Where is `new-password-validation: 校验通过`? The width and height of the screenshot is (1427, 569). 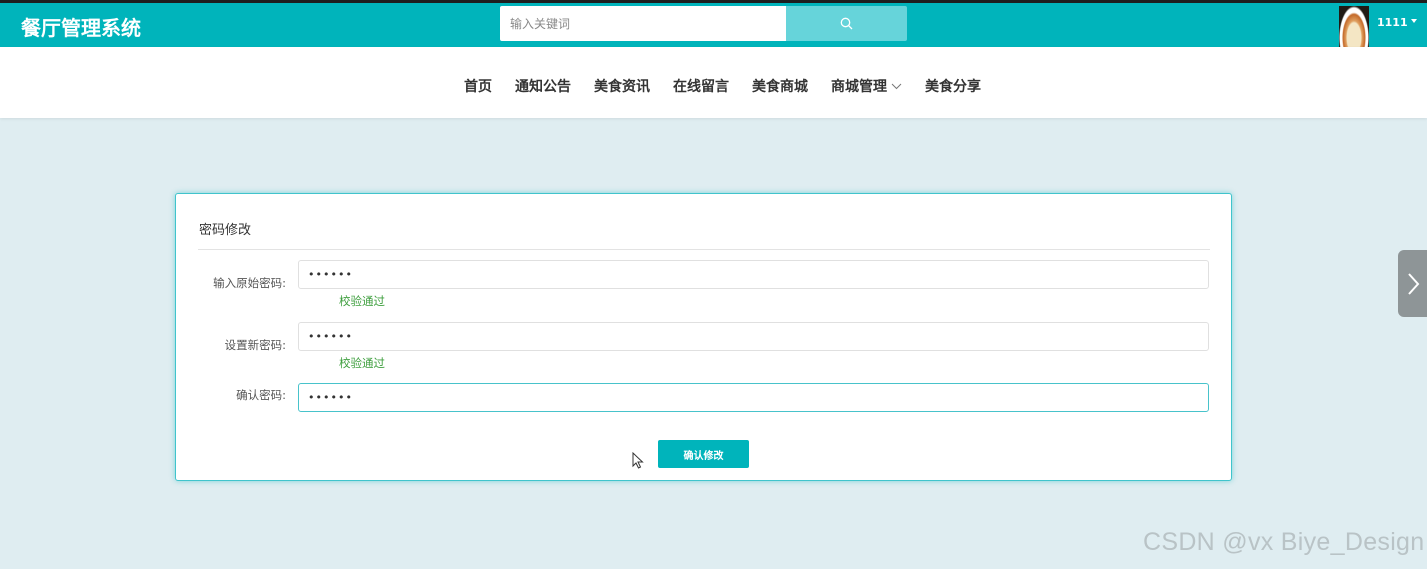
new-password-validation: 校验通过 is located at coordinates (362, 363).